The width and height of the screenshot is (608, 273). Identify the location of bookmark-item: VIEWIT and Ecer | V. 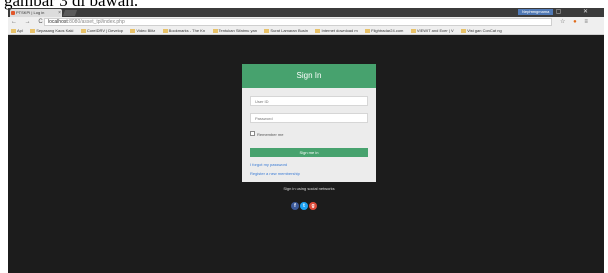
(432, 30).